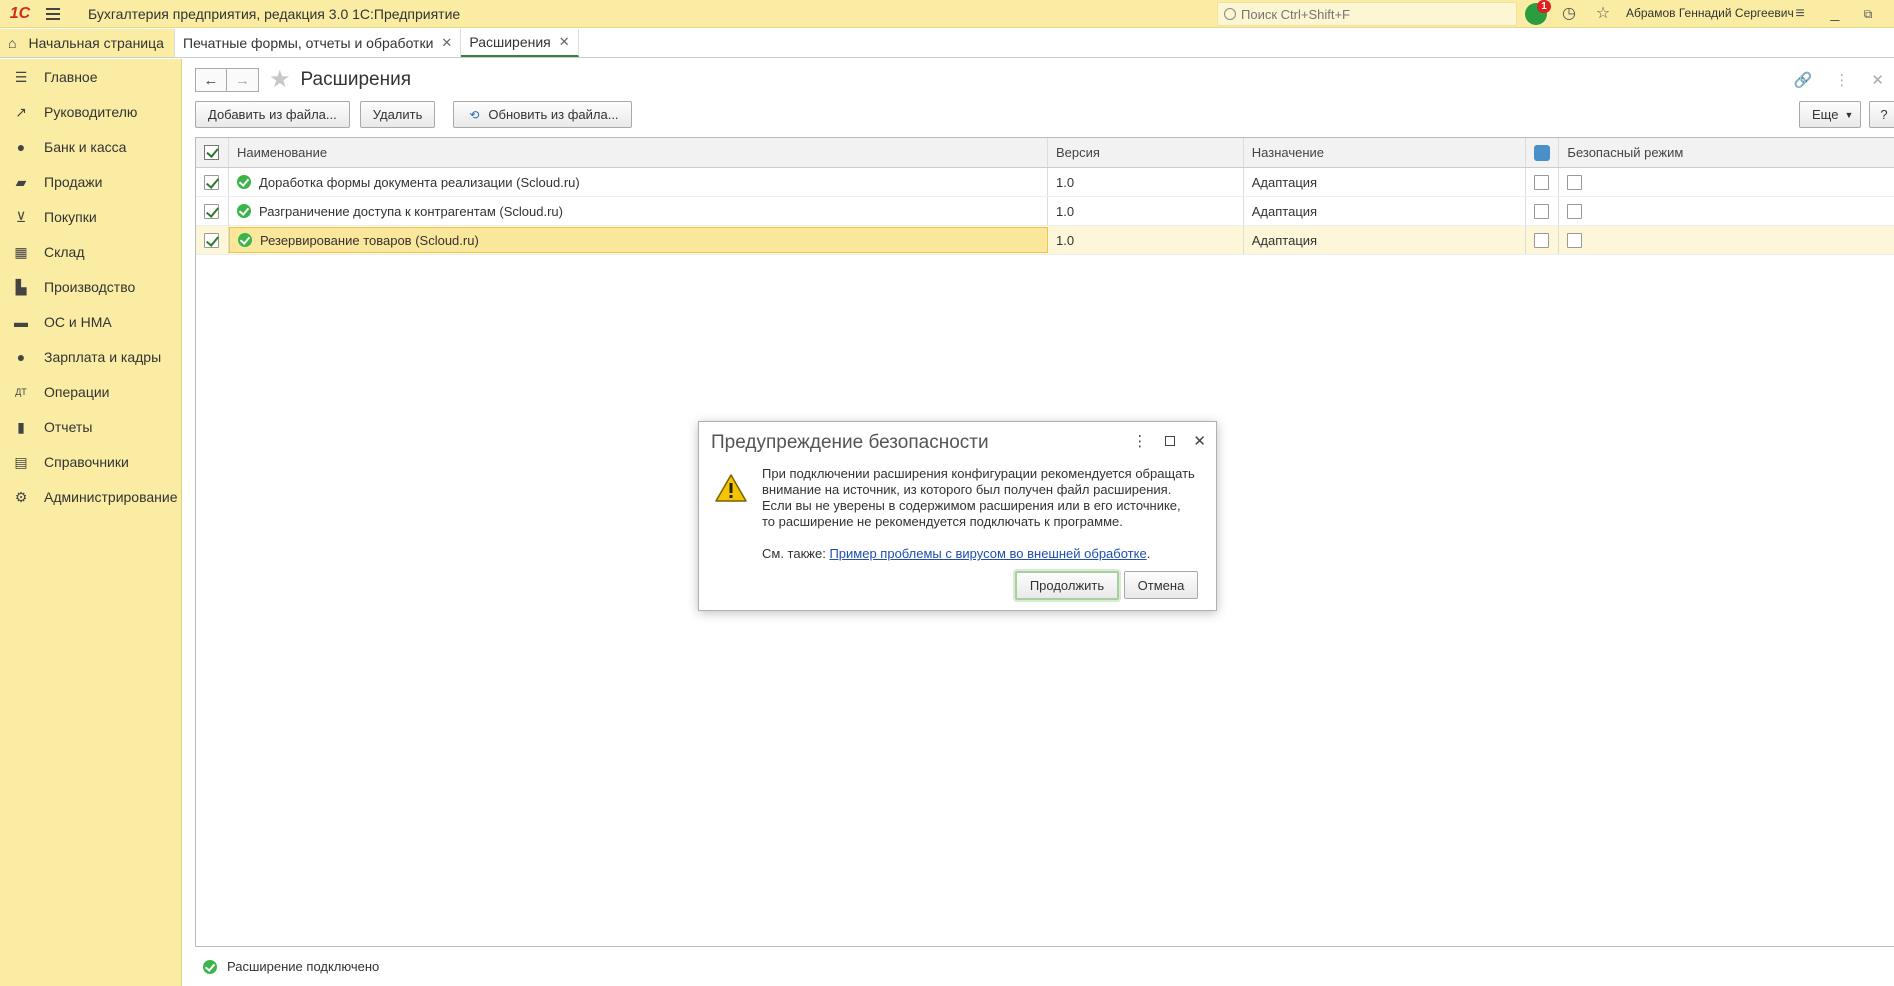  What do you see at coordinates (90, 146) in the screenshot?
I see `sidebar-item-bank: ● Банк и касса` at bounding box center [90, 146].